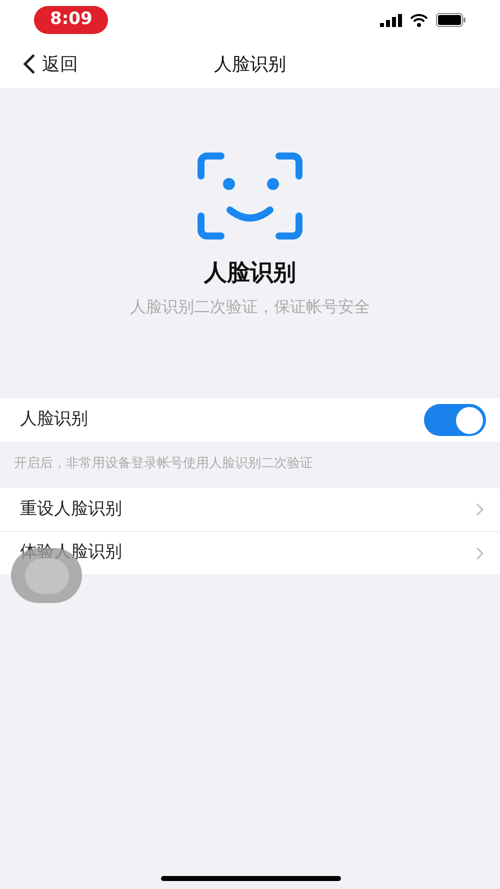 This screenshot has height=889, width=500. Describe the element at coordinates (391, 20) in the screenshot. I see `signal-icon` at that location.